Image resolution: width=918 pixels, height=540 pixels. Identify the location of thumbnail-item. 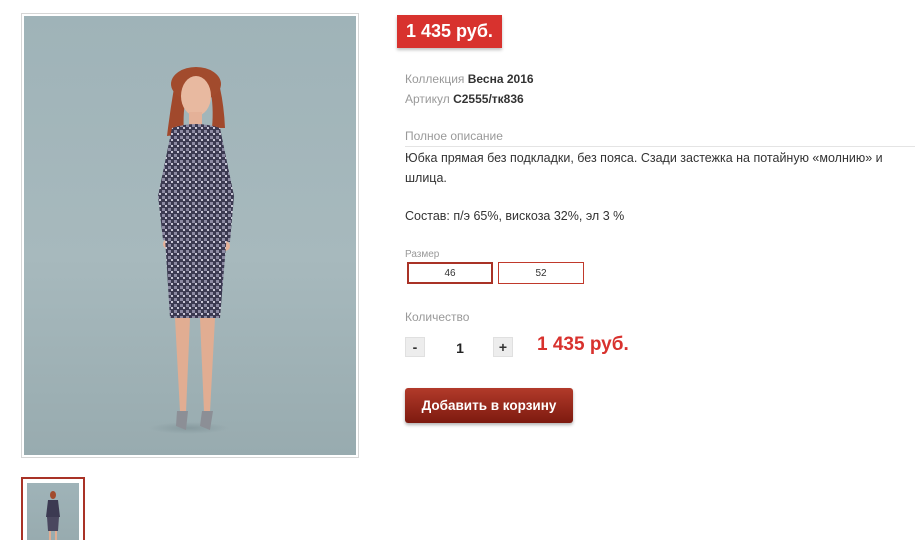
(53, 508).